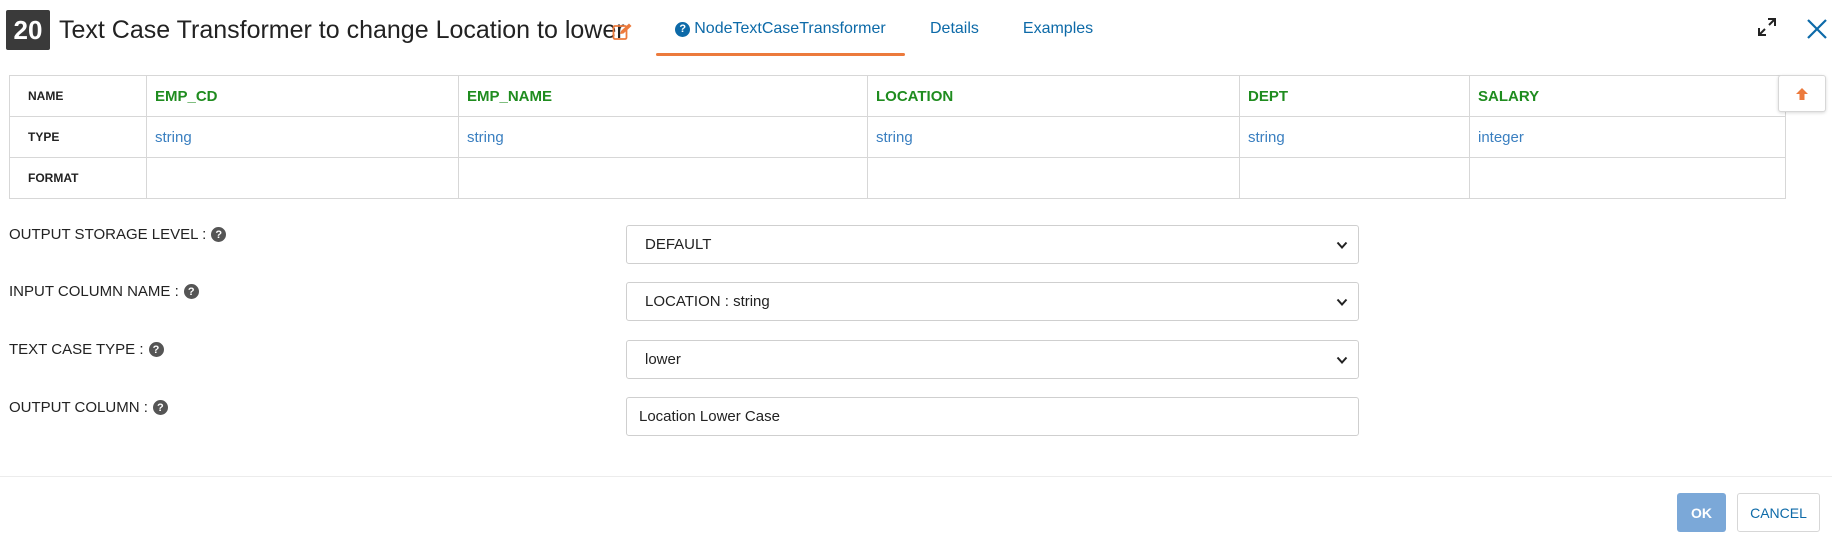  I want to click on input-column-name-select: LOCATION : string, so click(992, 301).